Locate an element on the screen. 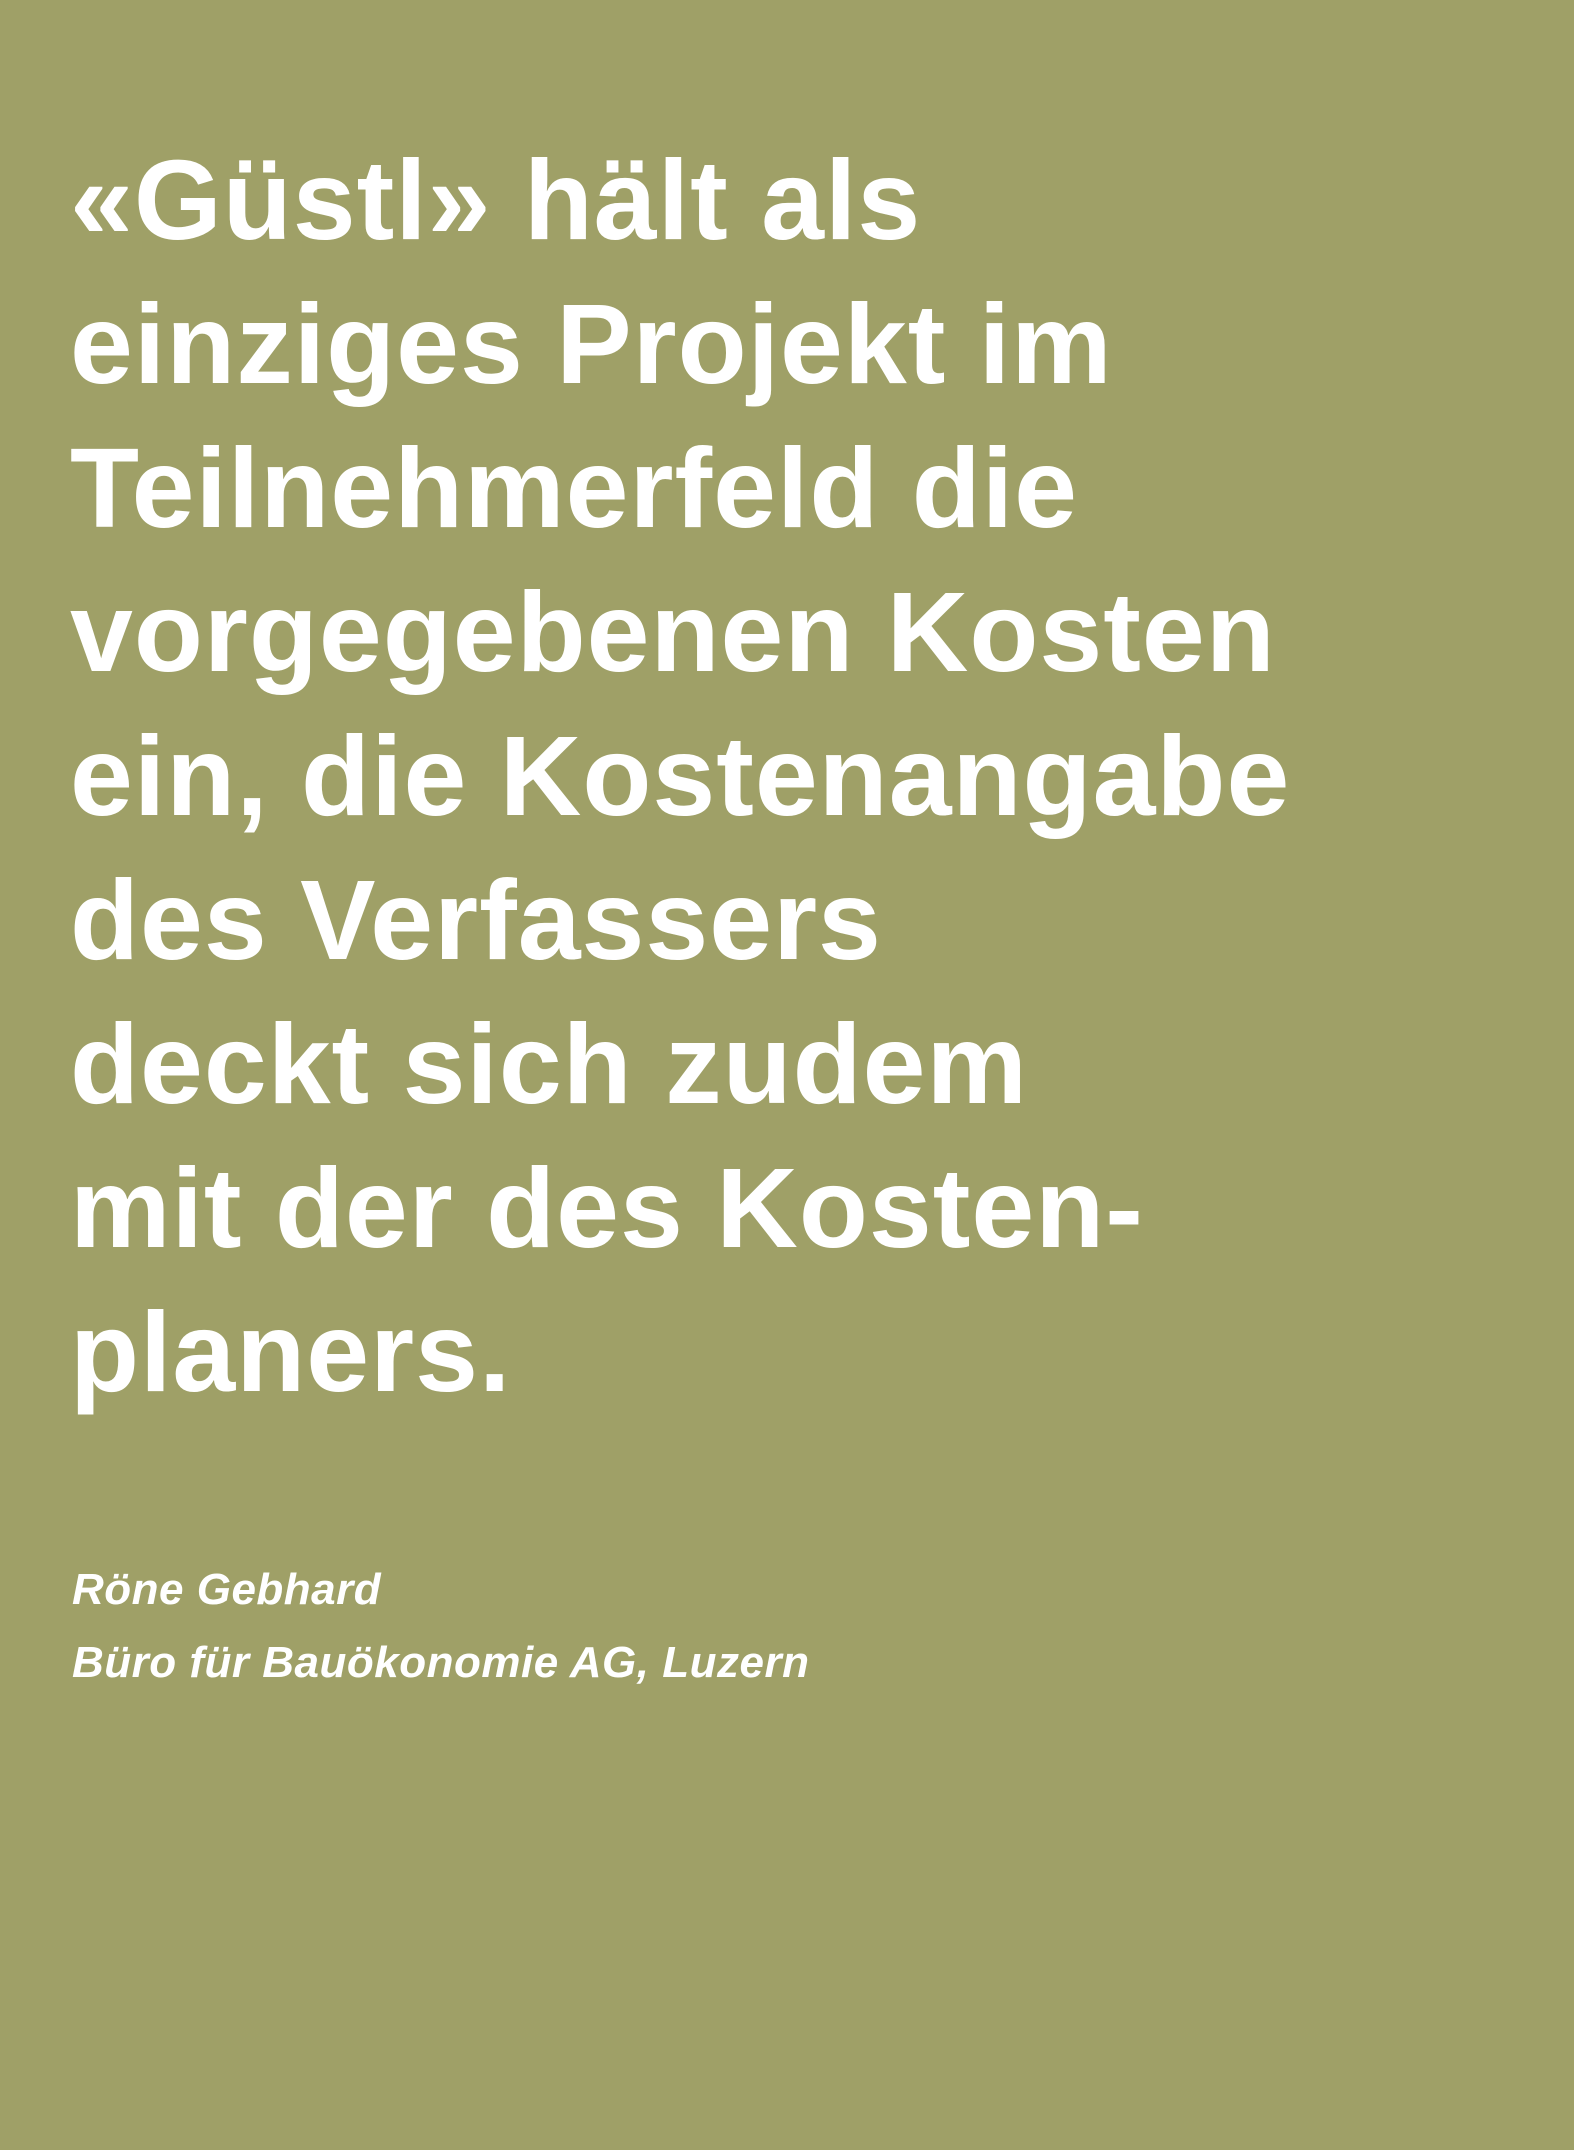  quote-line: Teilnehmerfeld die is located at coordinates (574, 488).